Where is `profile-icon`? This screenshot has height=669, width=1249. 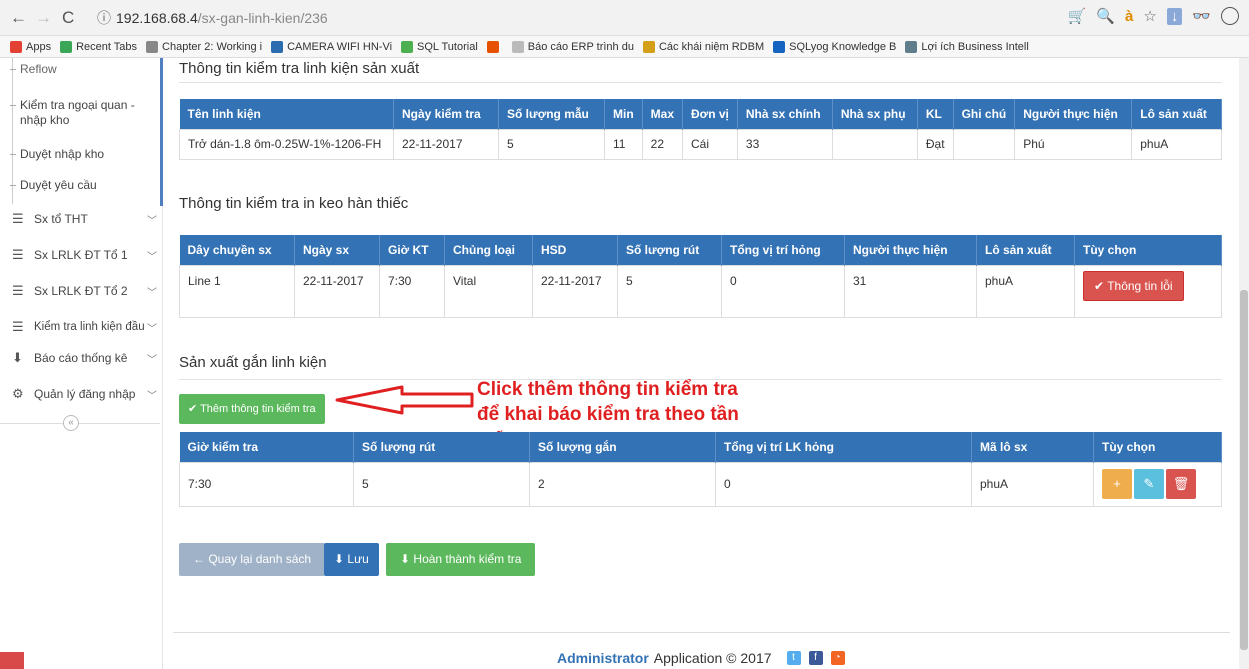
profile-icon is located at coordinates (1230, 16).